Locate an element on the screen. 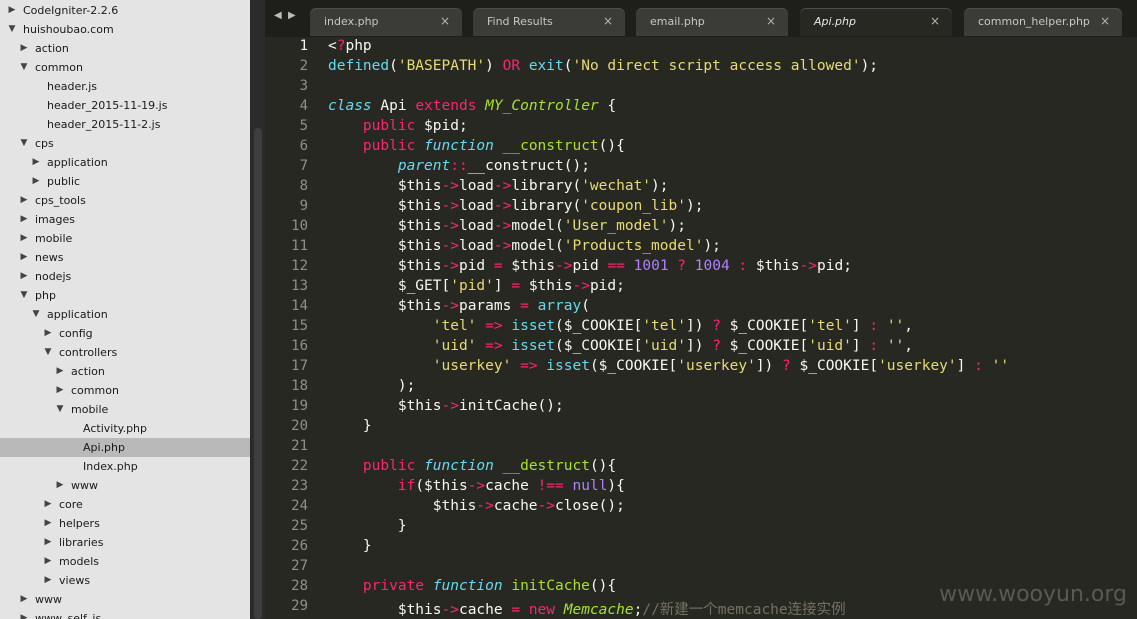 The image size is (1137, 619). code-line: public function __destruct(){ is located at coordinates (472, 466).